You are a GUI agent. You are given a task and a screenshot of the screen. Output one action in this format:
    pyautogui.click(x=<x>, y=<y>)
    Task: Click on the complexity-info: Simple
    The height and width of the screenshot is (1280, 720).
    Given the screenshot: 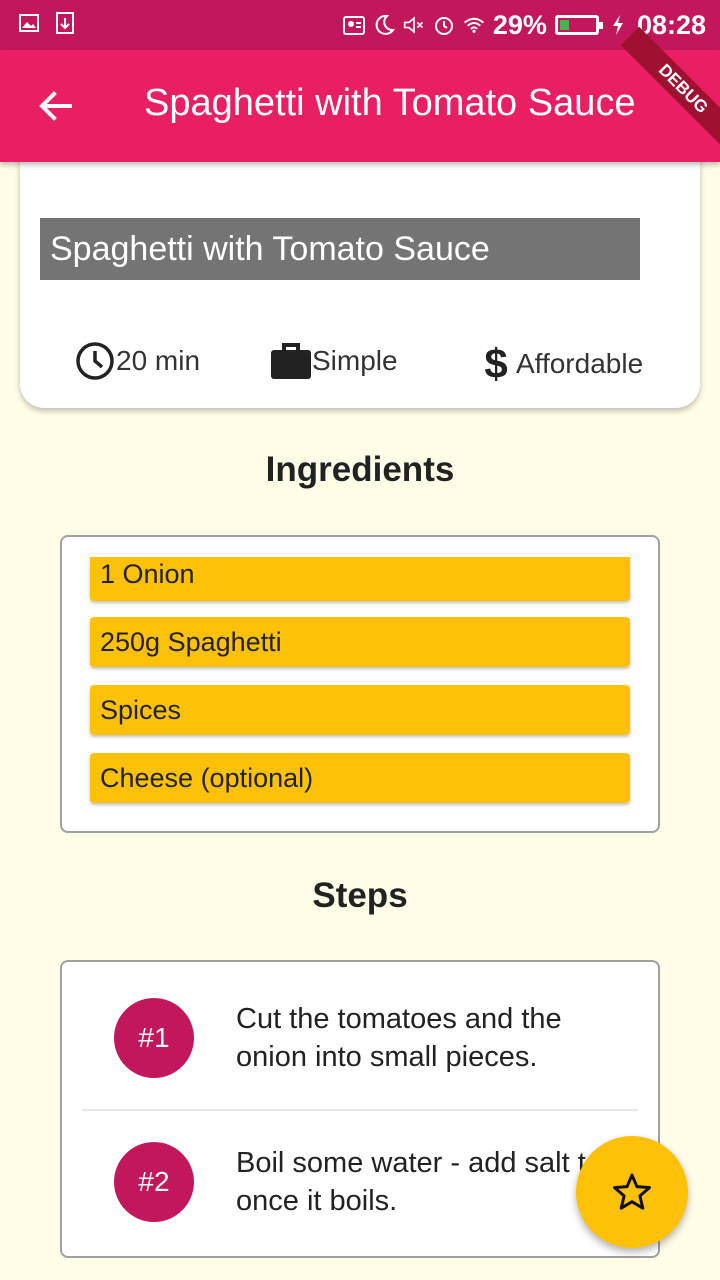 What is the action you would take?
    pyautogui.click(x=334, y=361)
    